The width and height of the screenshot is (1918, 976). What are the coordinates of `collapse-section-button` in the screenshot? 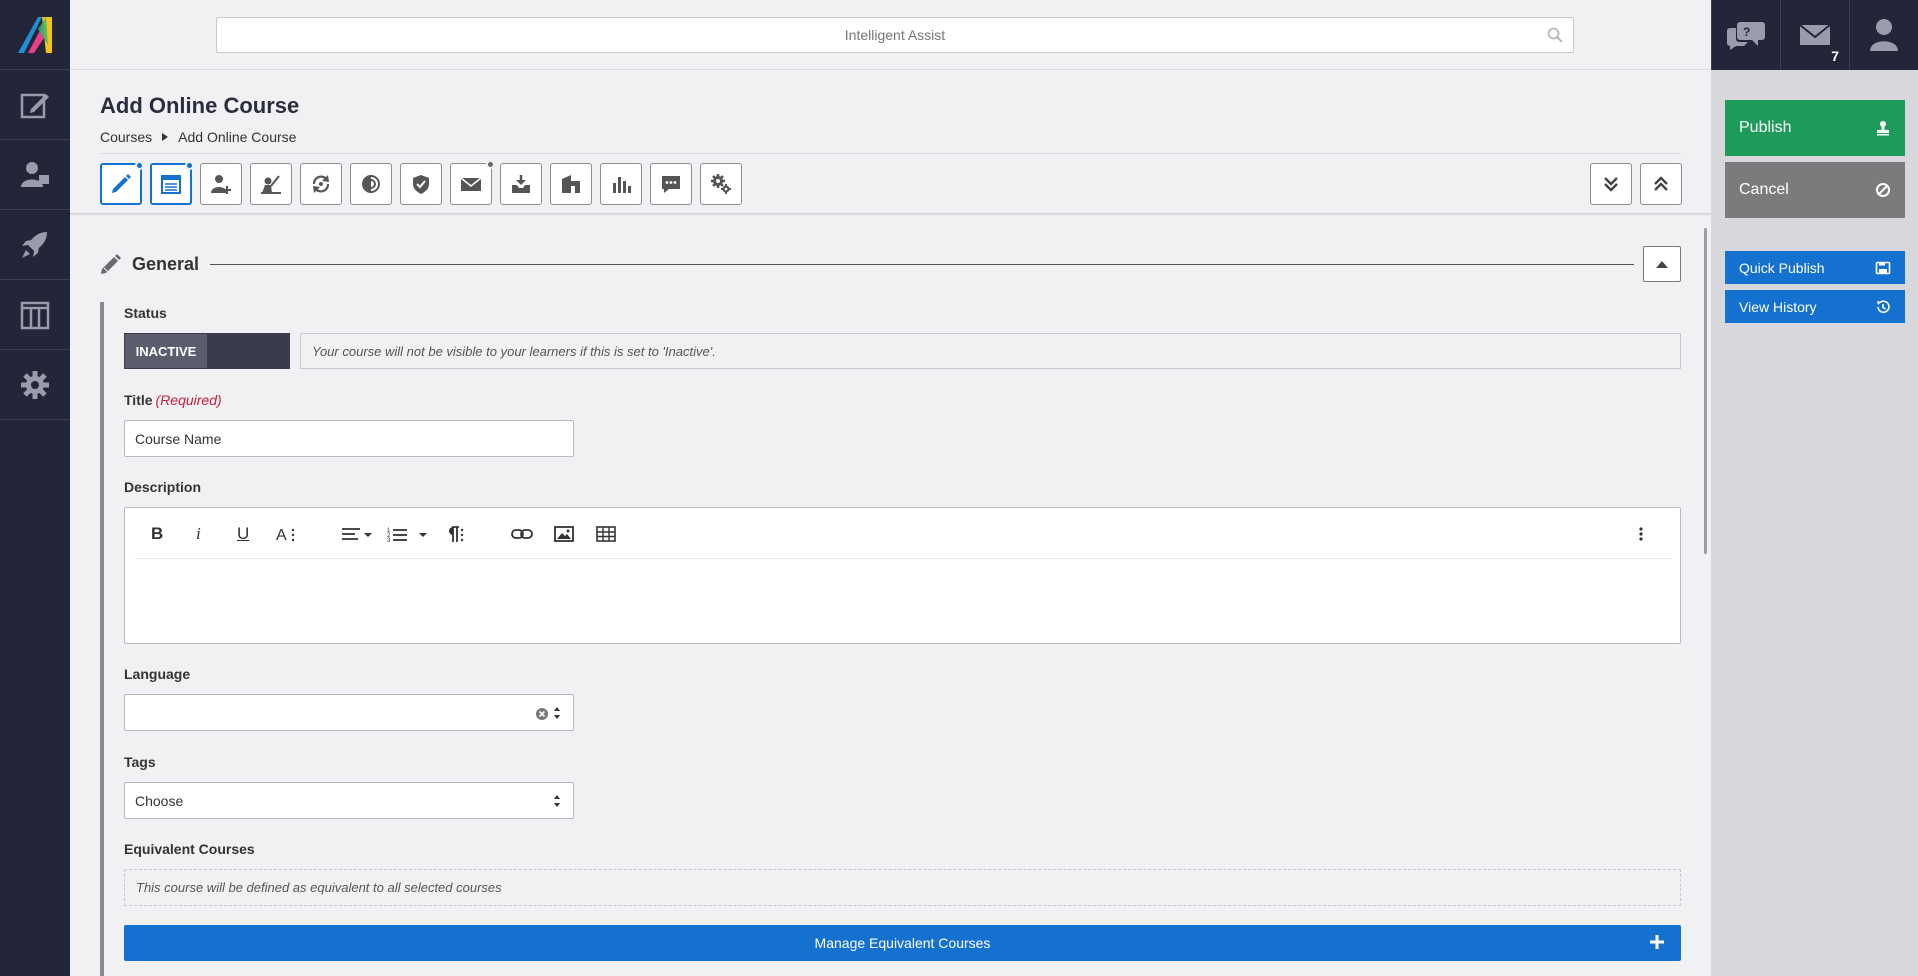 It's located at (1662, 264).